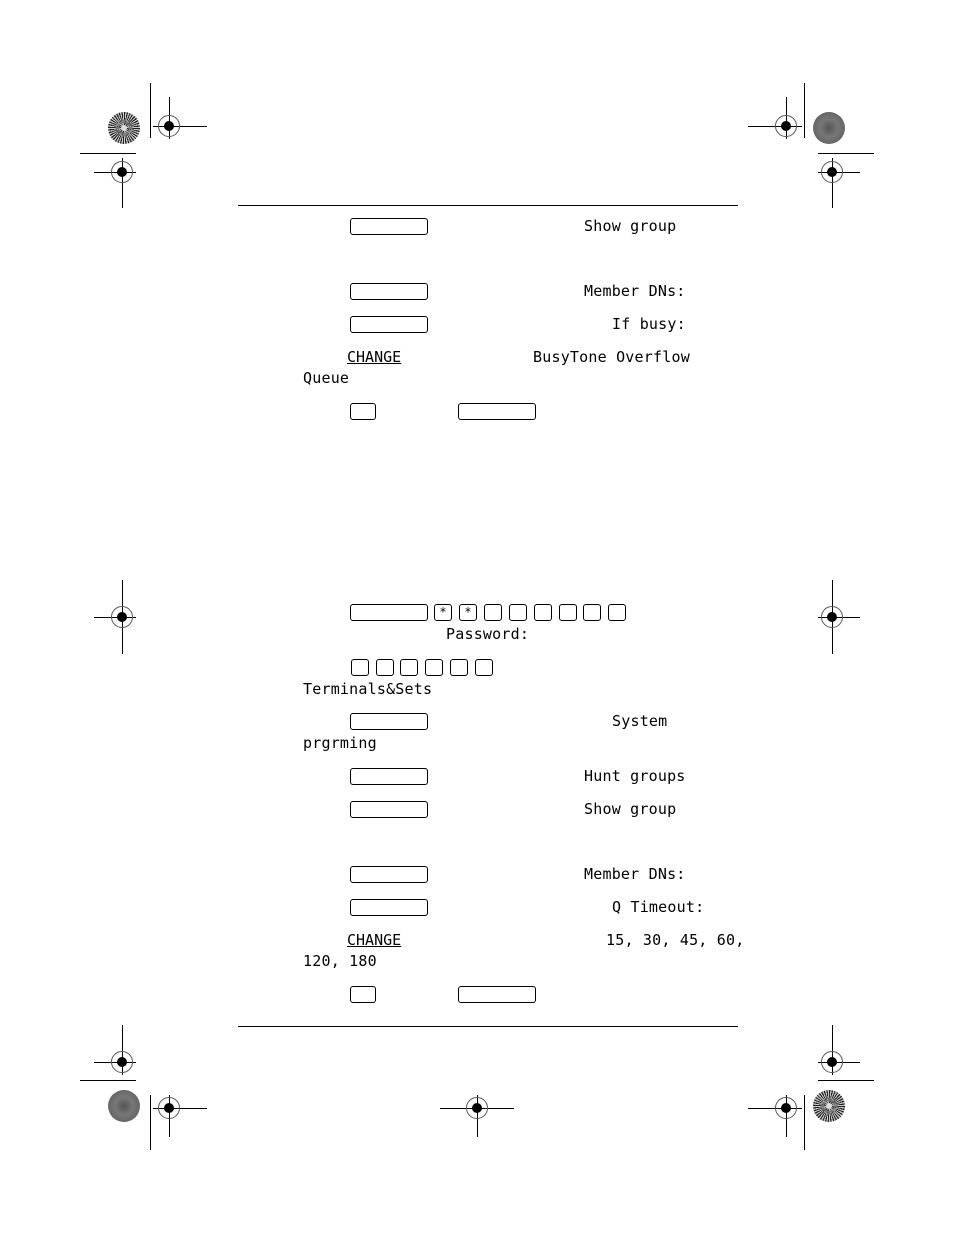 This screenshot has width=954, height=1235. What do you see at coordinates (635, 776) in the screenshot?
I see `display-text: Hunt groups` at bounding box center [635, 776].